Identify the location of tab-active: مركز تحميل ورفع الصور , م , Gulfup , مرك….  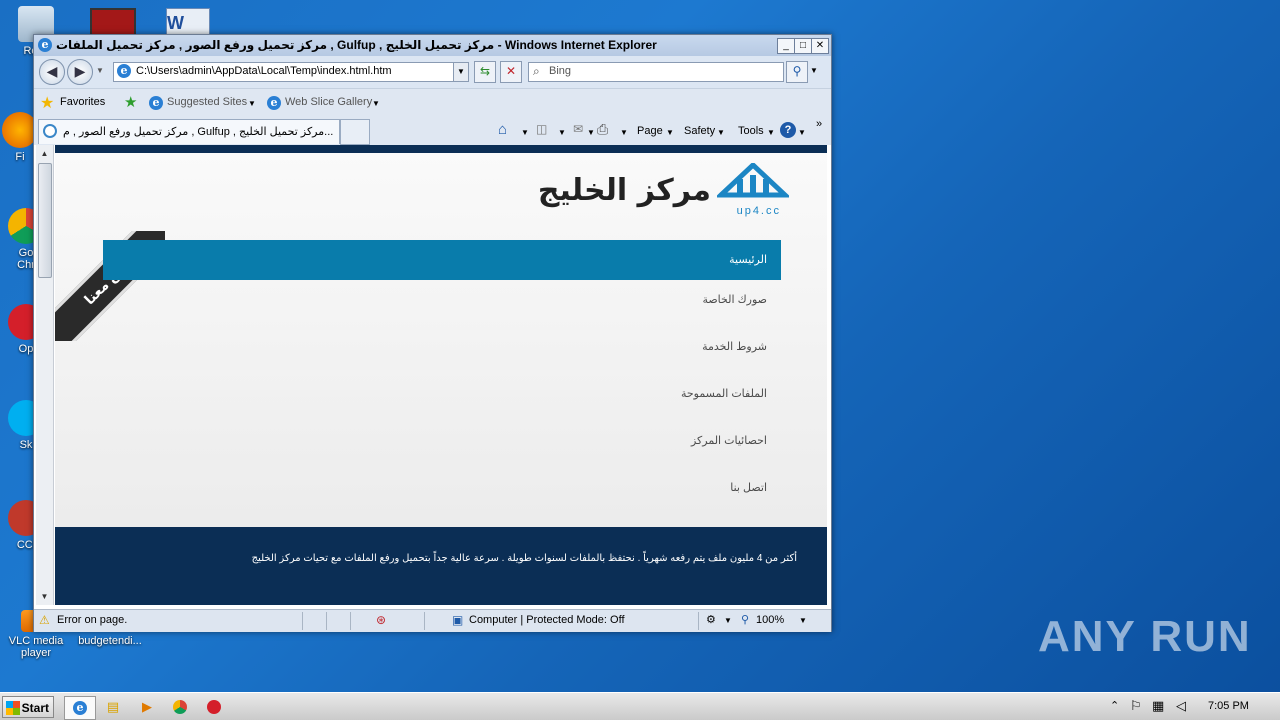
(189, 131).